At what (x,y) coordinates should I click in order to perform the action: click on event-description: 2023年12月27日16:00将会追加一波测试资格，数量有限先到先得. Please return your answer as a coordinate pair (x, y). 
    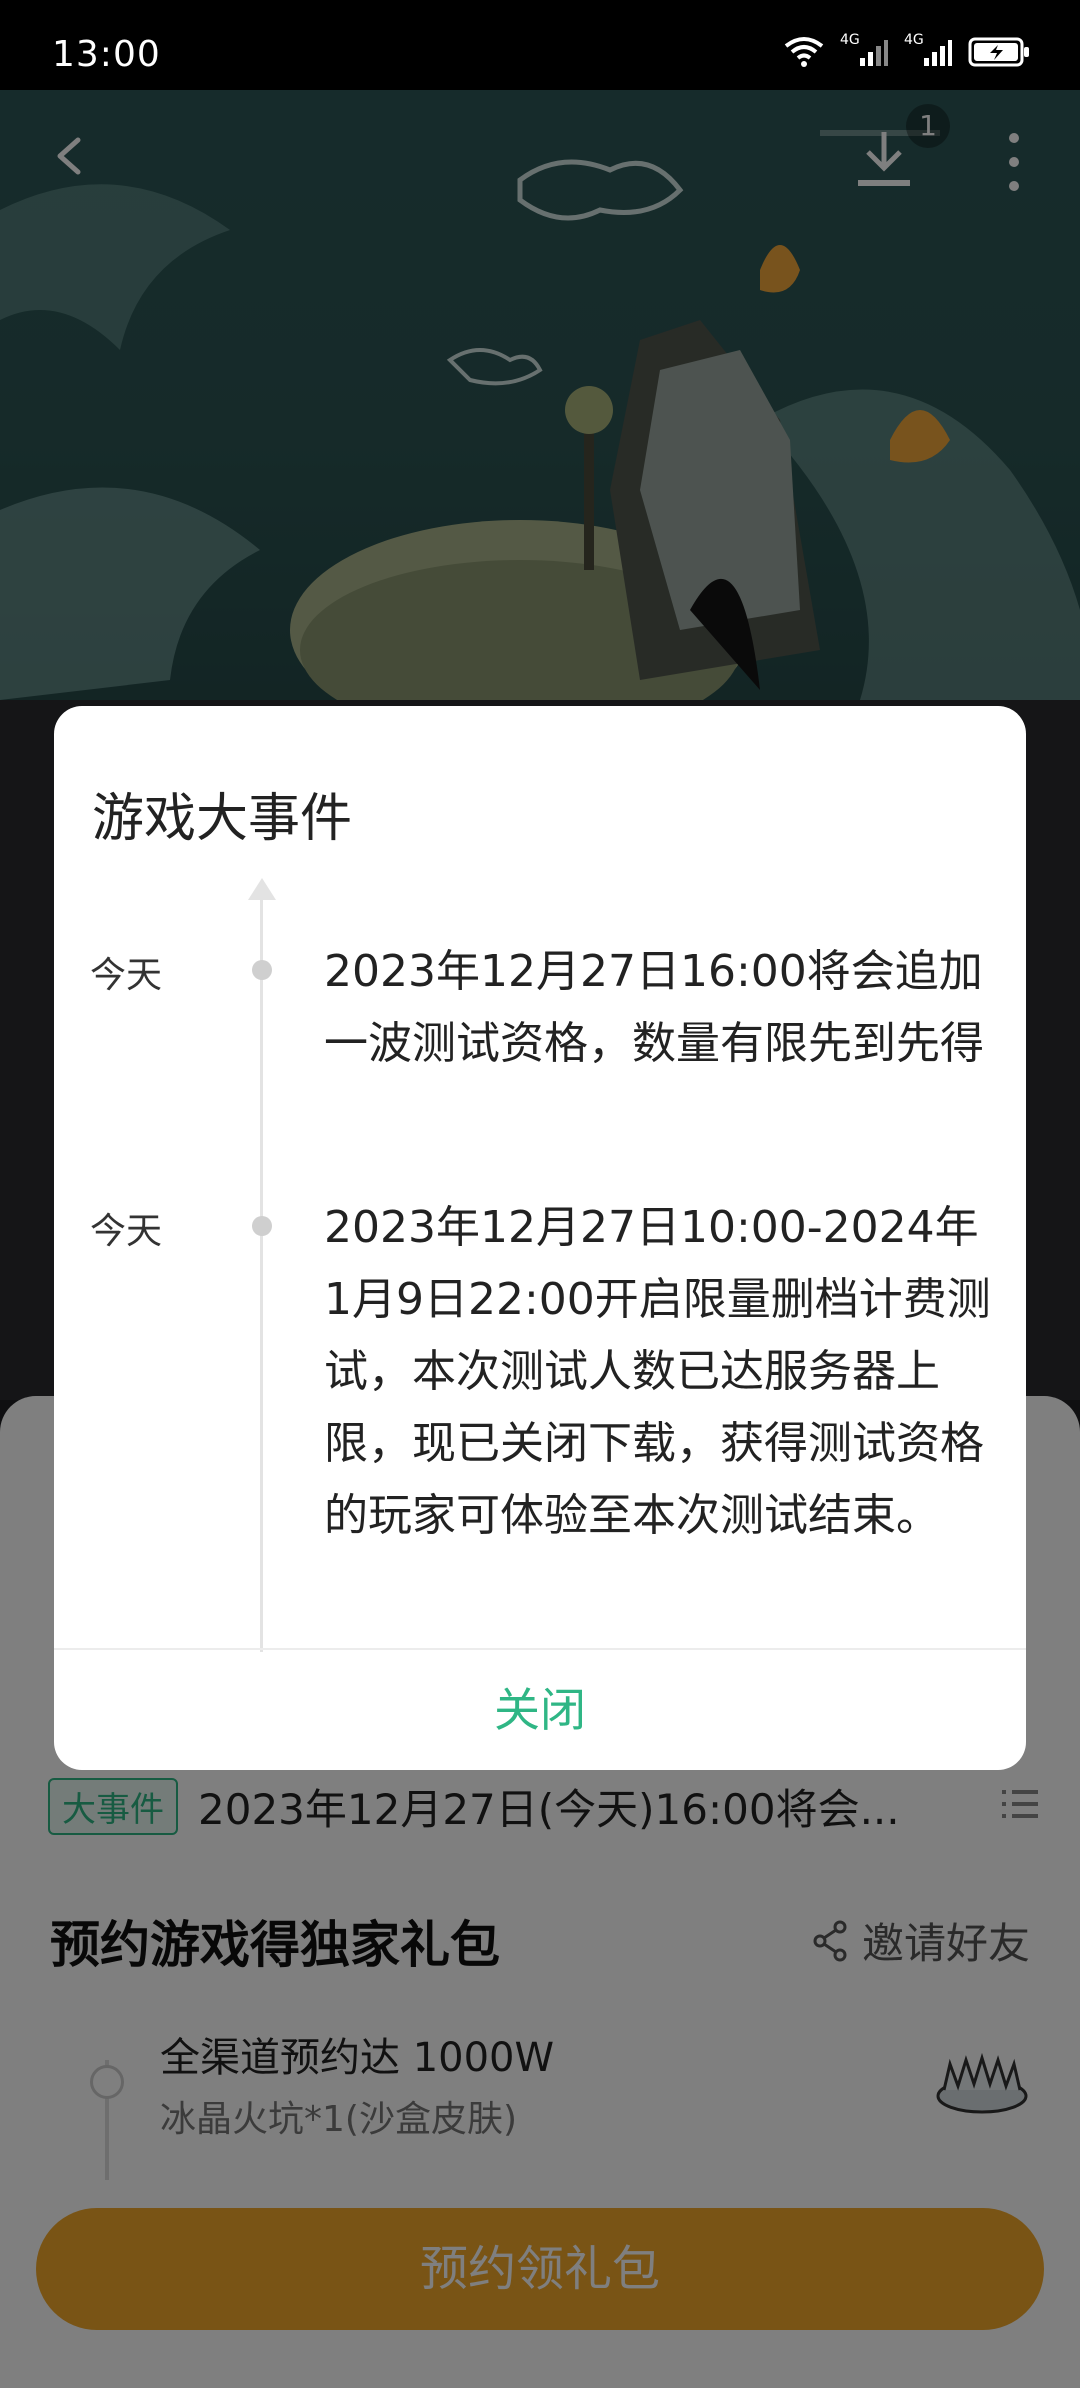
    Looking at the image, I should click on (654, 1007).